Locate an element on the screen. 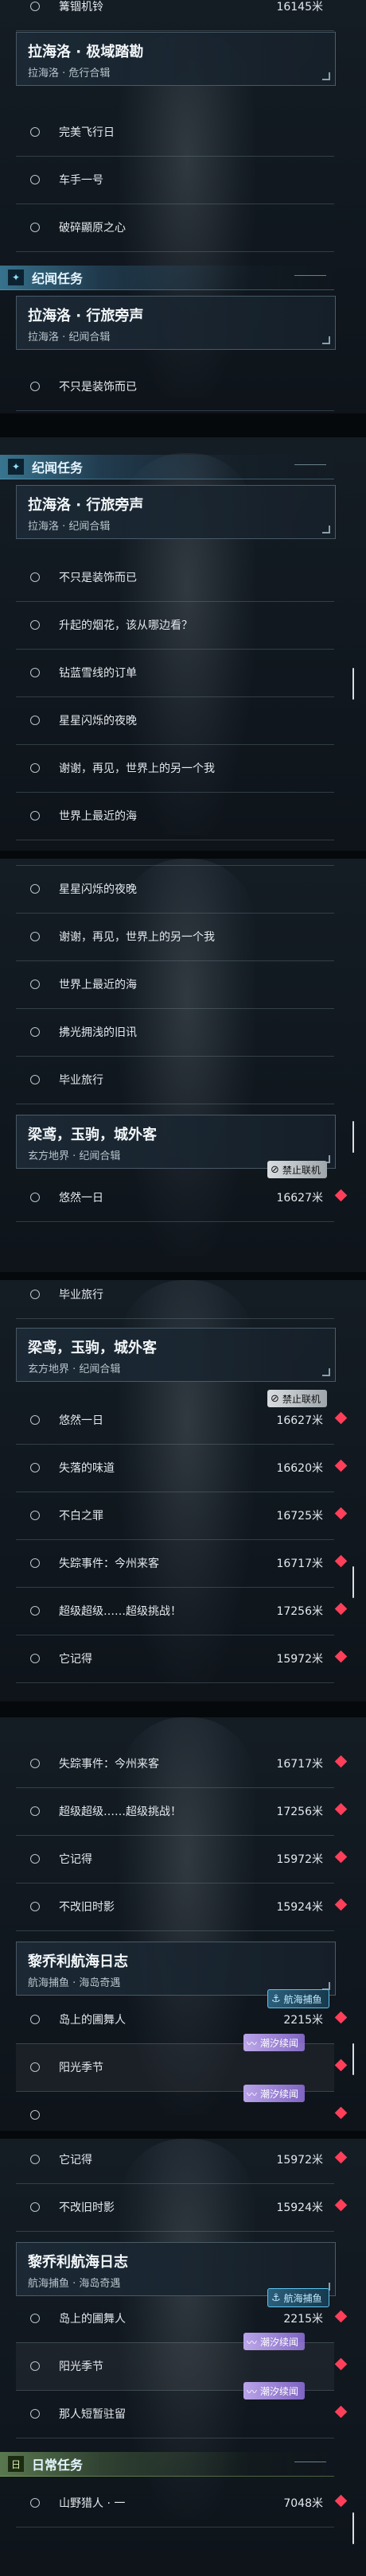 Image resolution: width=366 pixels, height=2576 pixels. quest-distance: 16627米 is located at coordinates (299, 1199).